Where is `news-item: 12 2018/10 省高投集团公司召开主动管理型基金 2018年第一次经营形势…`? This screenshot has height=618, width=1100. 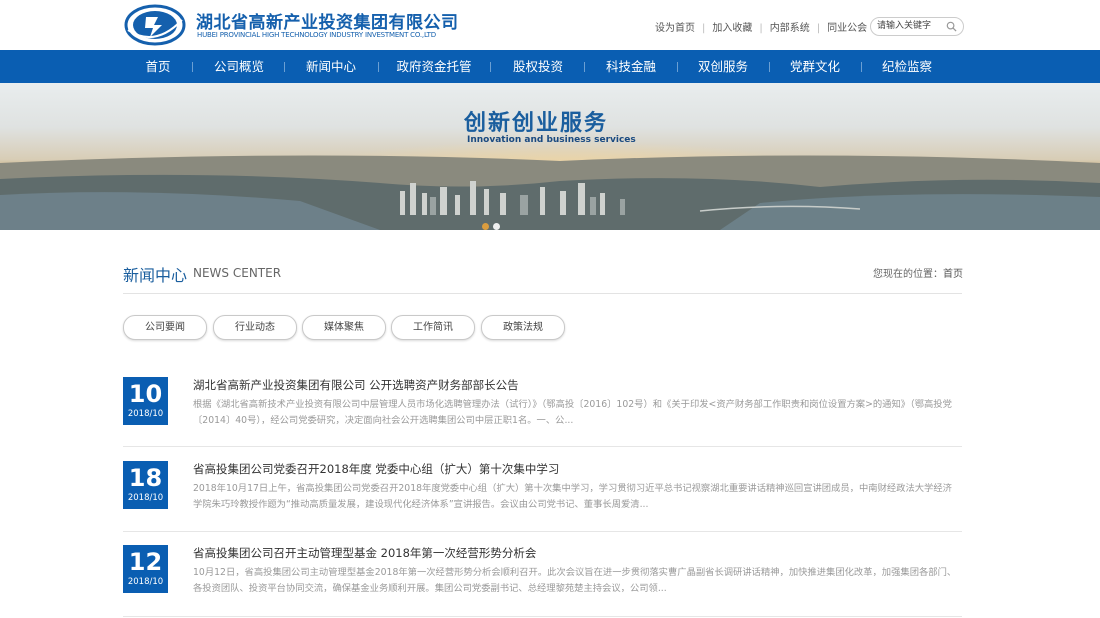 news-item: 12 2018/10 省高投集团公司召开主动管理型基金 2018年第一次经营形势… is located at coordinates (542, 581).